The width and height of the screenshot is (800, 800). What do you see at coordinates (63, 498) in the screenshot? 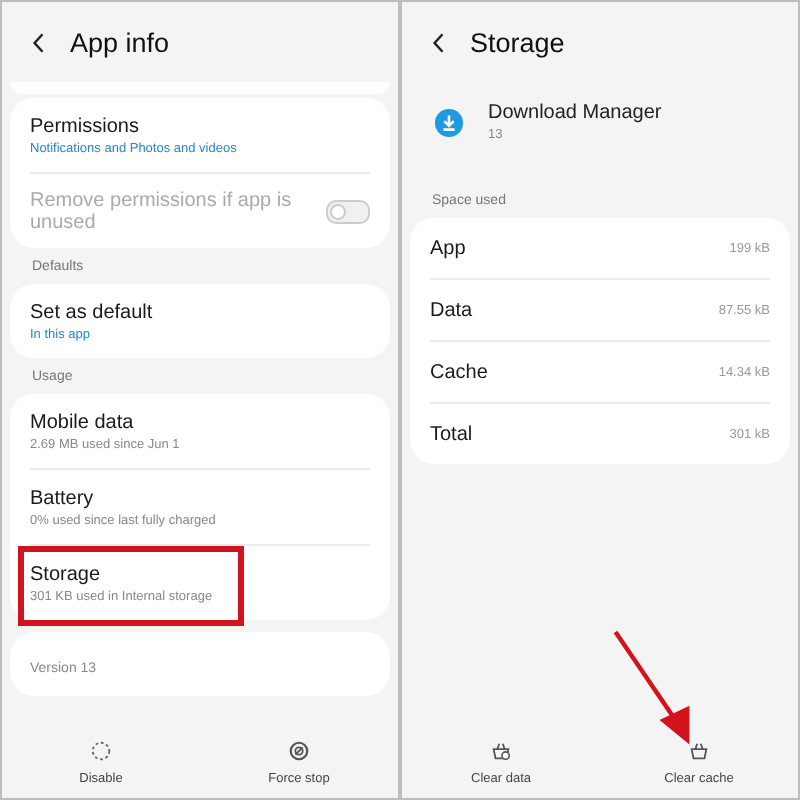
I see `item-title: Battery` at bounding box center [63, 498].